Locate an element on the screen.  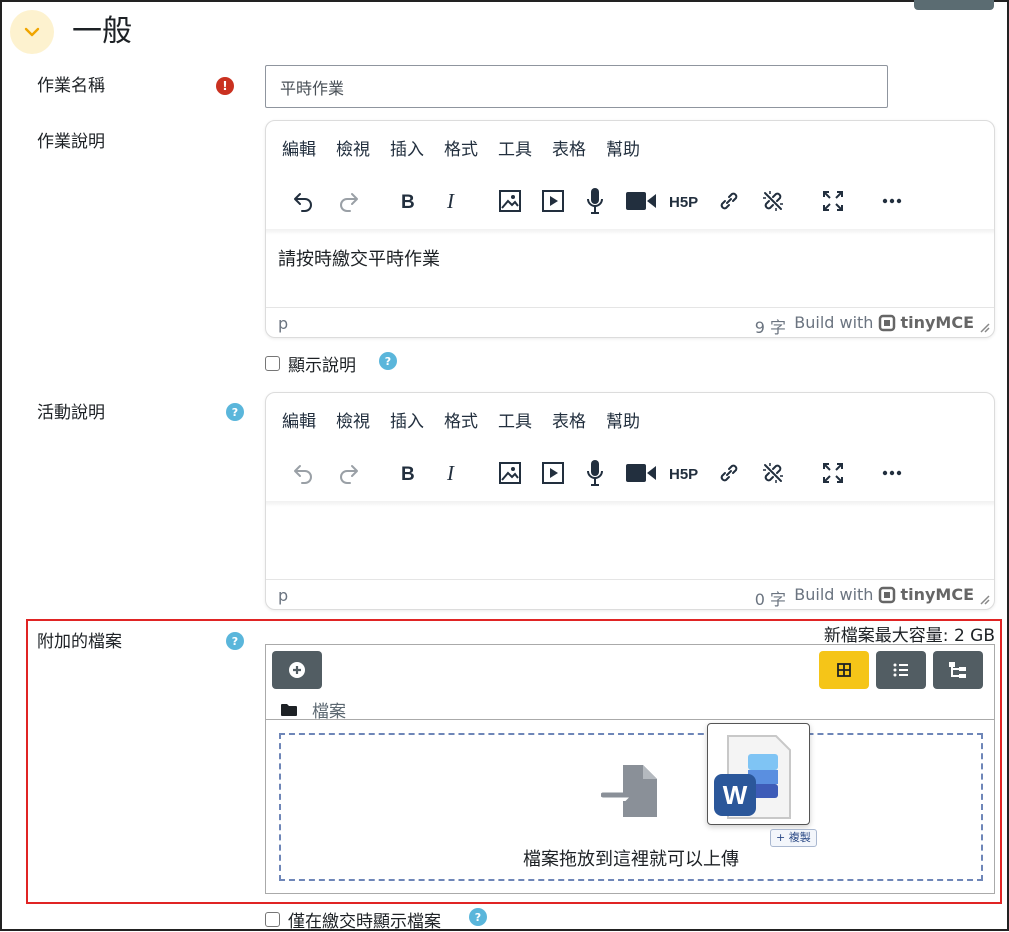
svg-text: B is located at coordinates (408, 474).